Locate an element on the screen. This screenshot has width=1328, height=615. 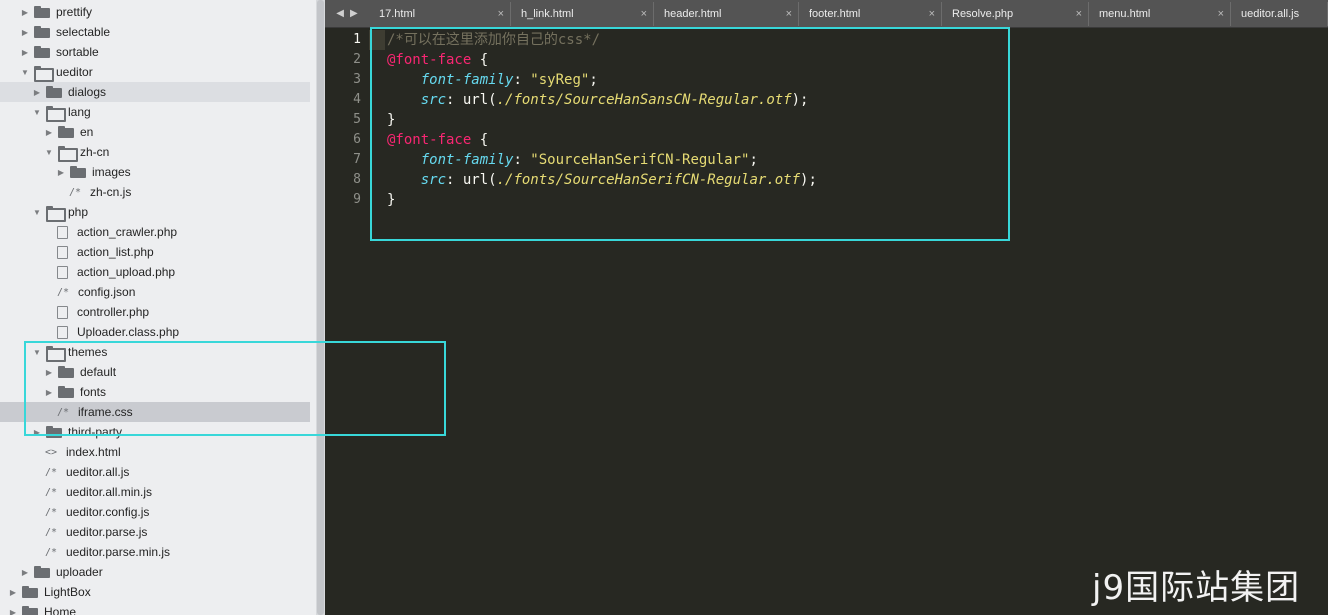
tree-folder-row: ▶ Home is located at coordinates (155, 608).